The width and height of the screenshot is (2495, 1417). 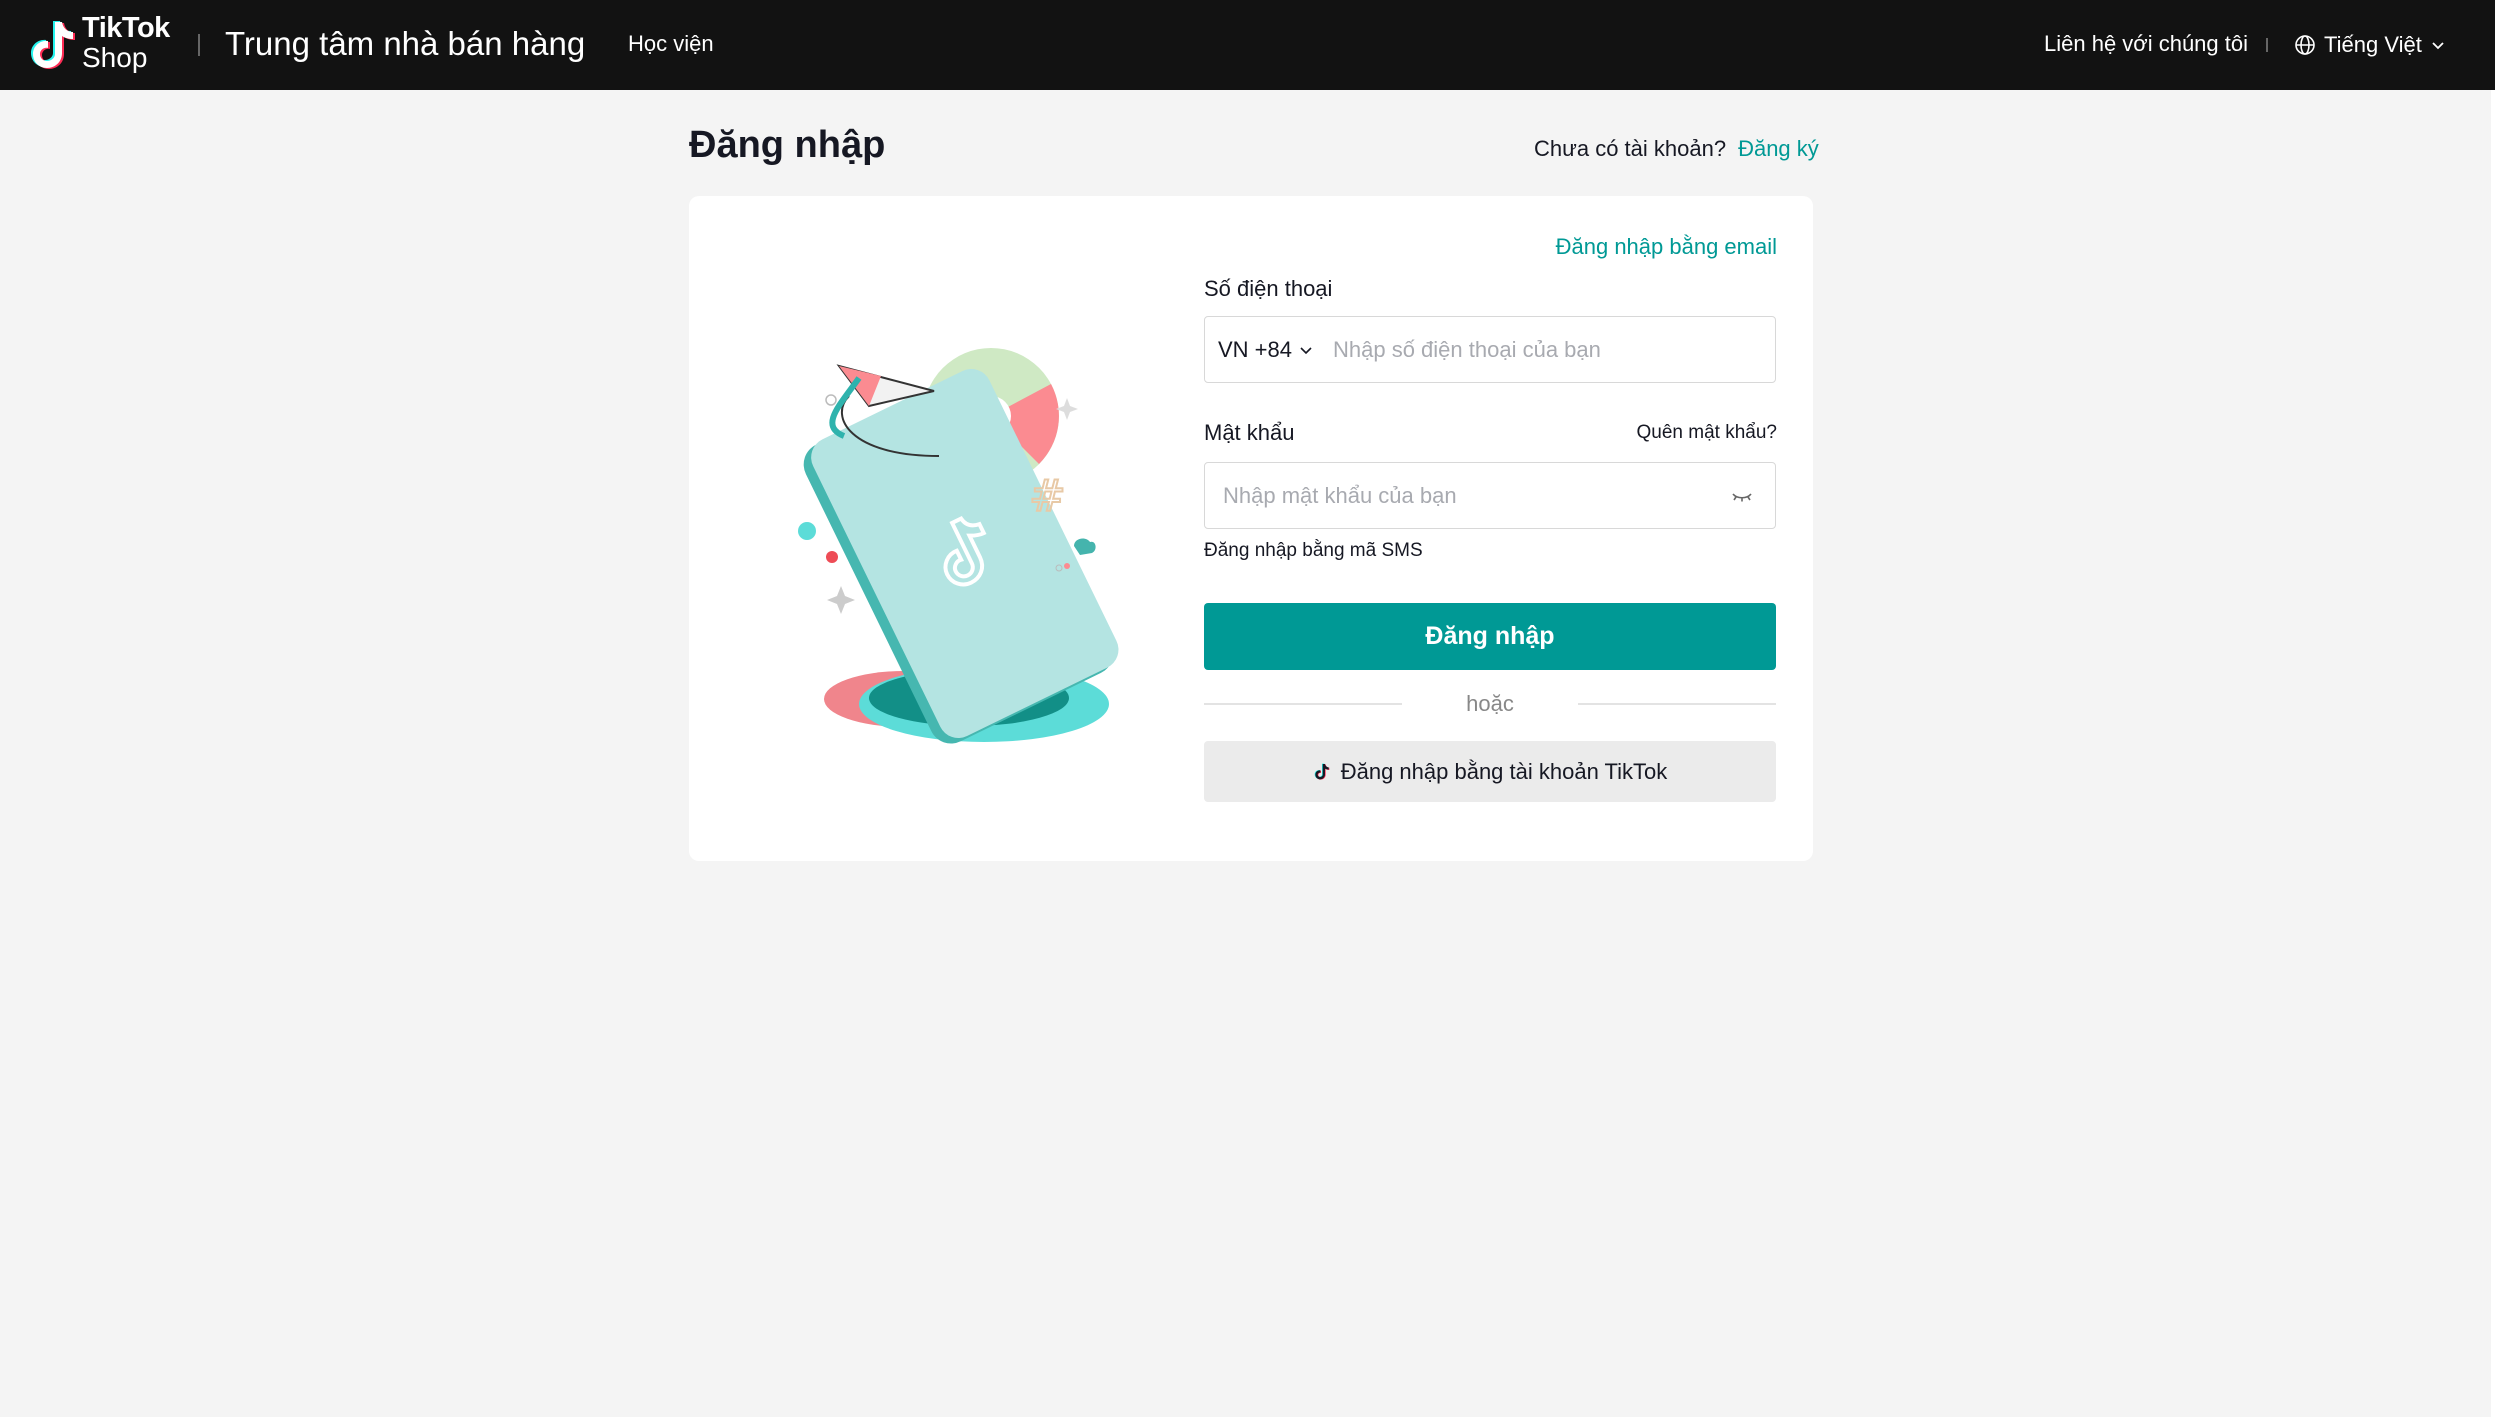 What do you see at coordinates (115, 57) in the screenshot?
I see `logo-text-shop: Shop` at bounding box center [115, 57].